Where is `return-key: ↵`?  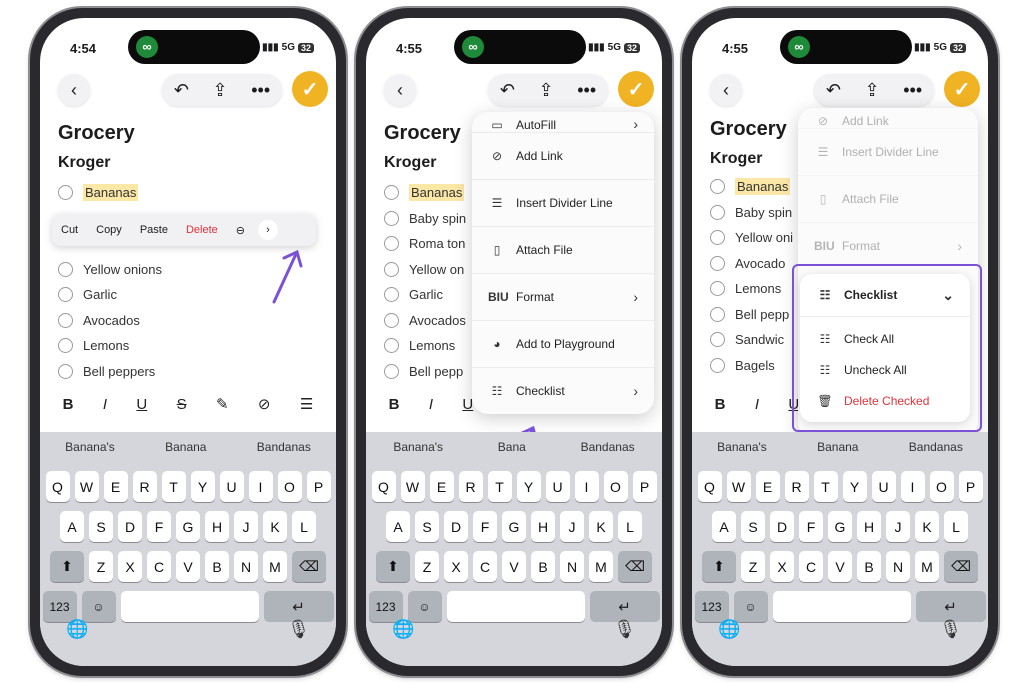 return-key: ↵ is located at coordinates (624, 606).